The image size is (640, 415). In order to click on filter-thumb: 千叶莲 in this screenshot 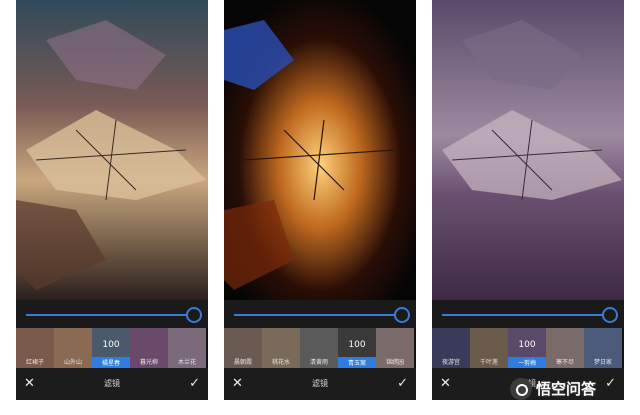, I will do `click(489, 348)`.